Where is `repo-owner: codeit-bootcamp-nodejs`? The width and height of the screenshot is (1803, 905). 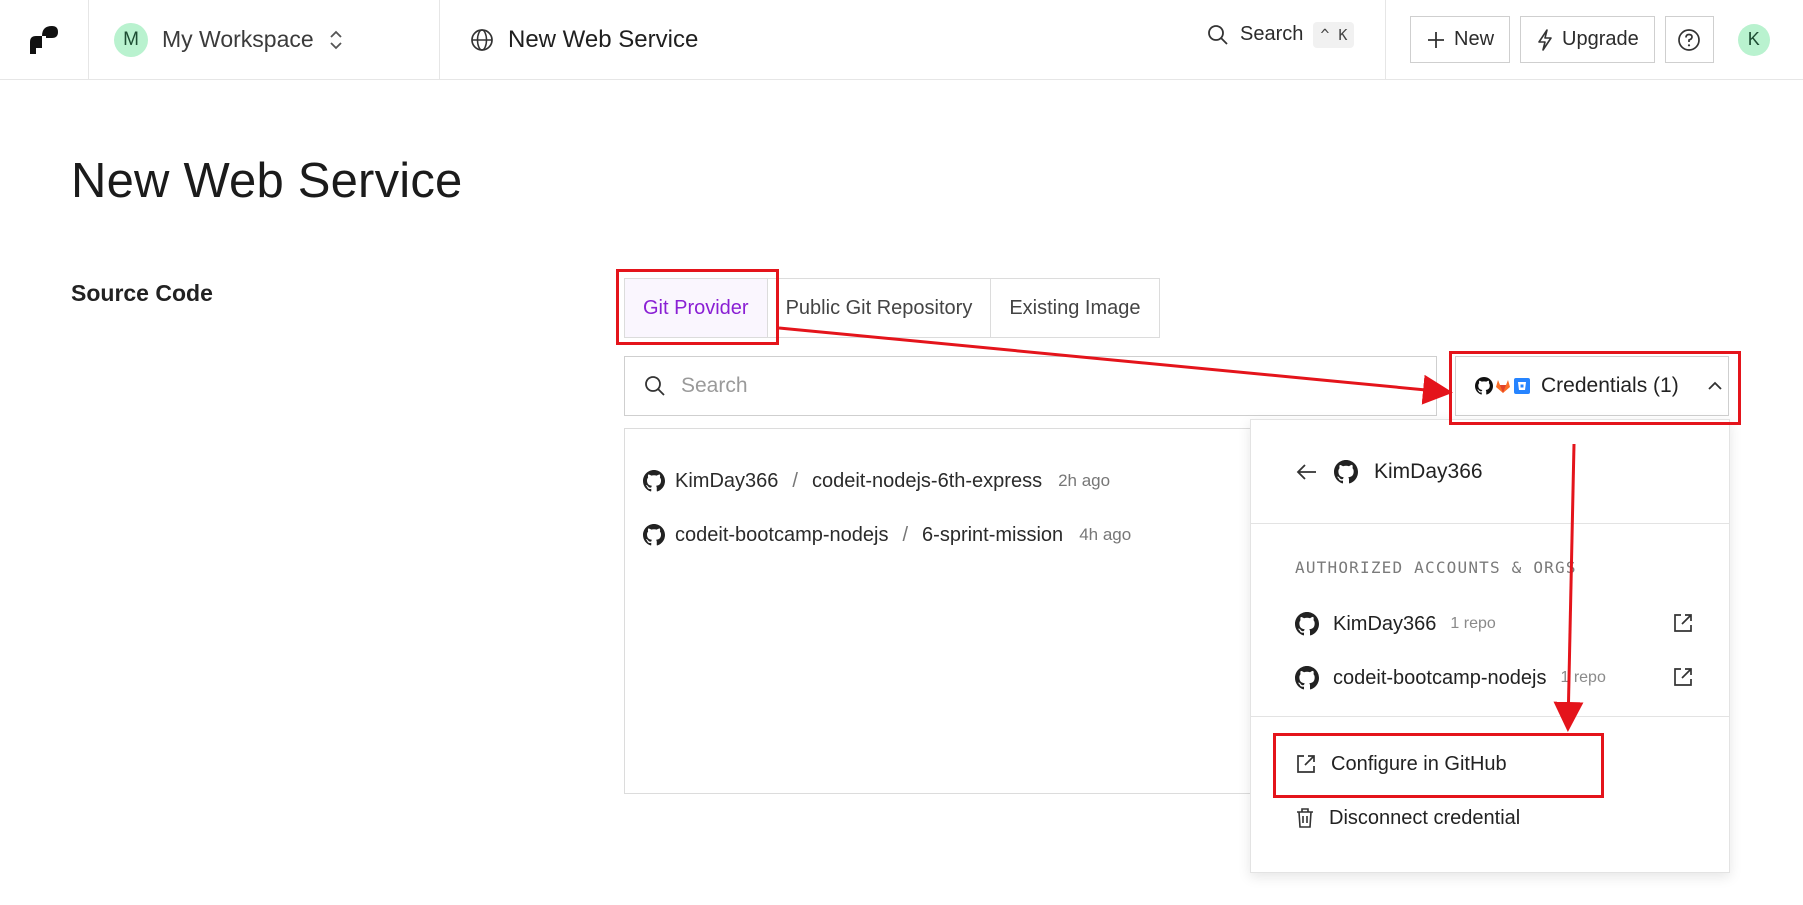
repo-owner: codeit-bootcamp-nodejs is located at coordinates (782, 534).